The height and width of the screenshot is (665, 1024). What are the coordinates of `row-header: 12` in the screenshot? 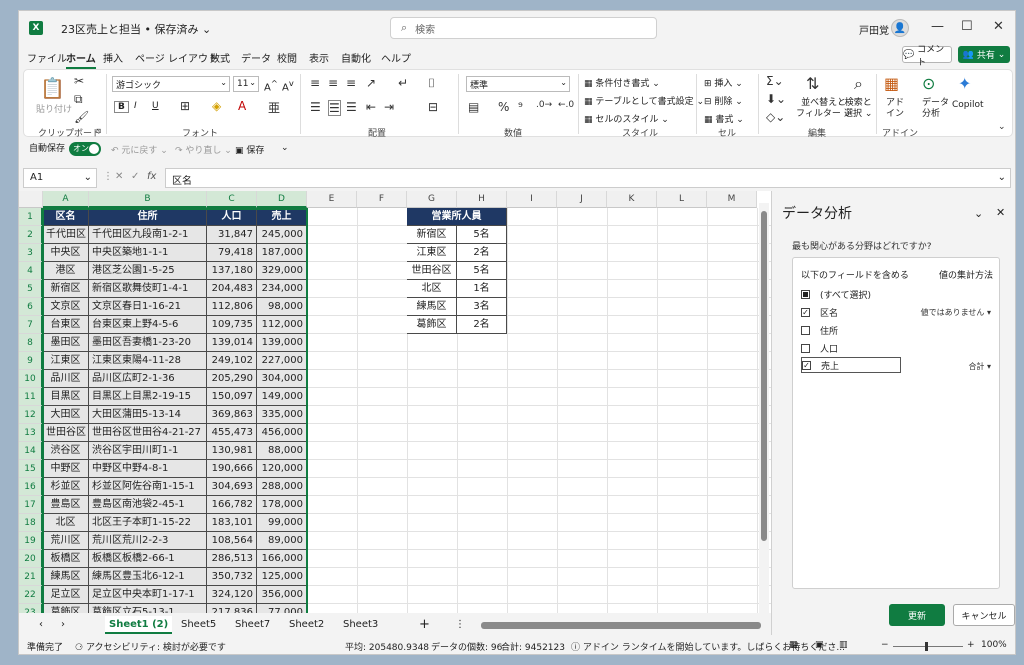 It's located at (31, 415).